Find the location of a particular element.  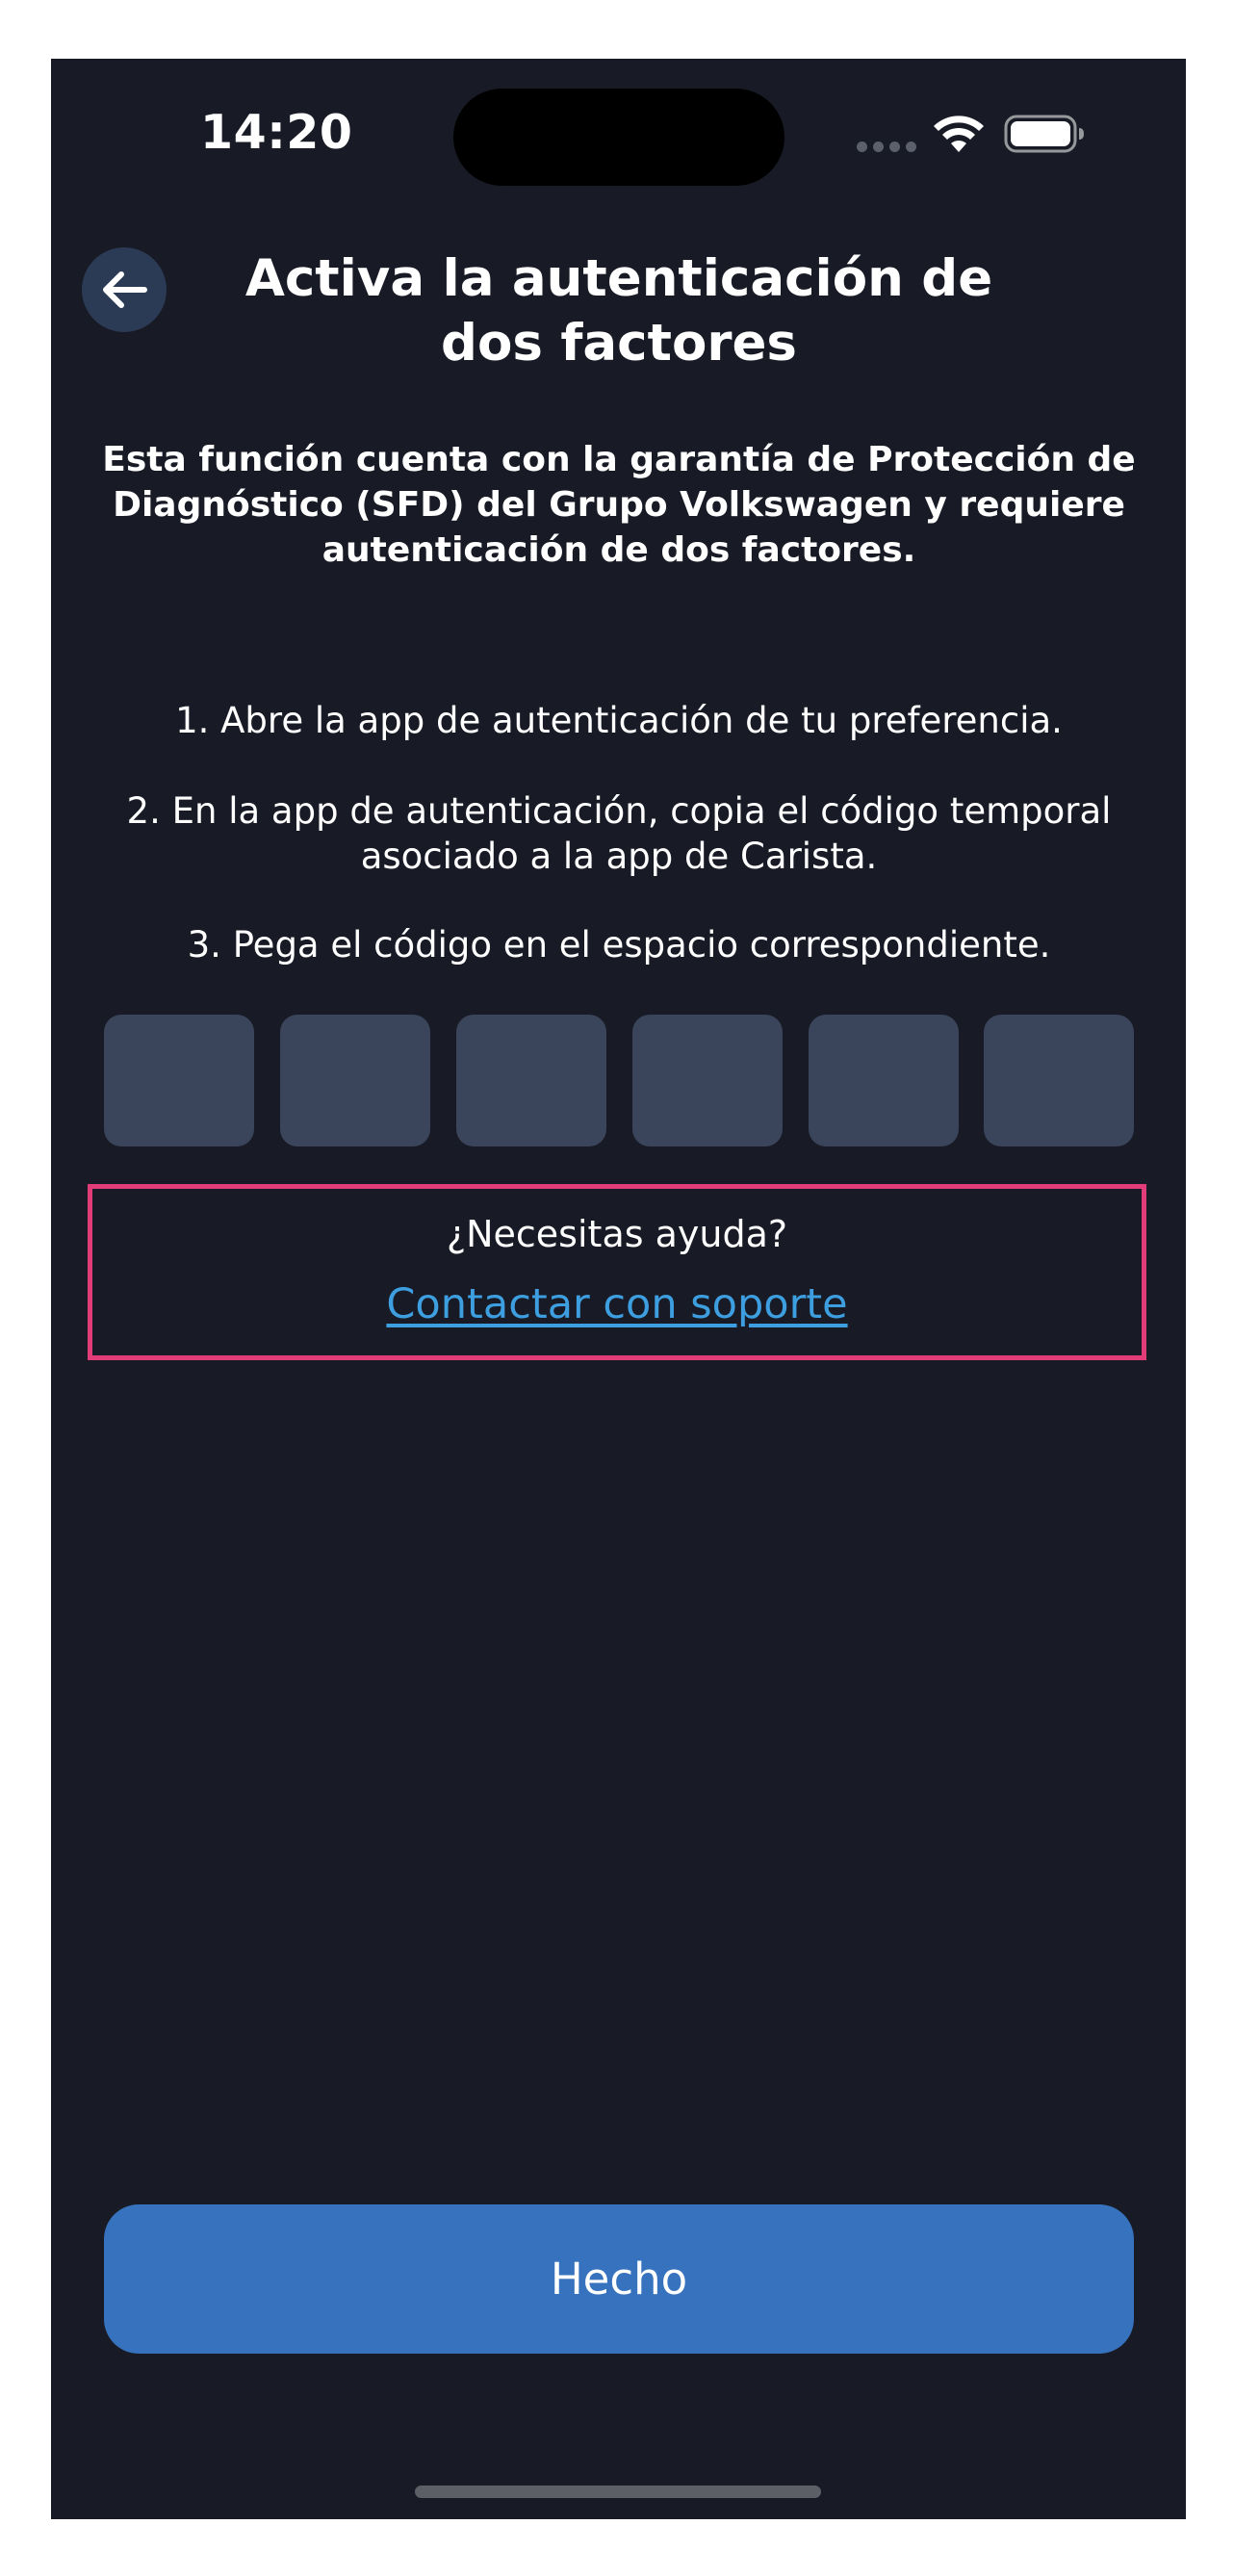

page-title: Activa la autenticación de dos factores is located at coordinates (618, 311).